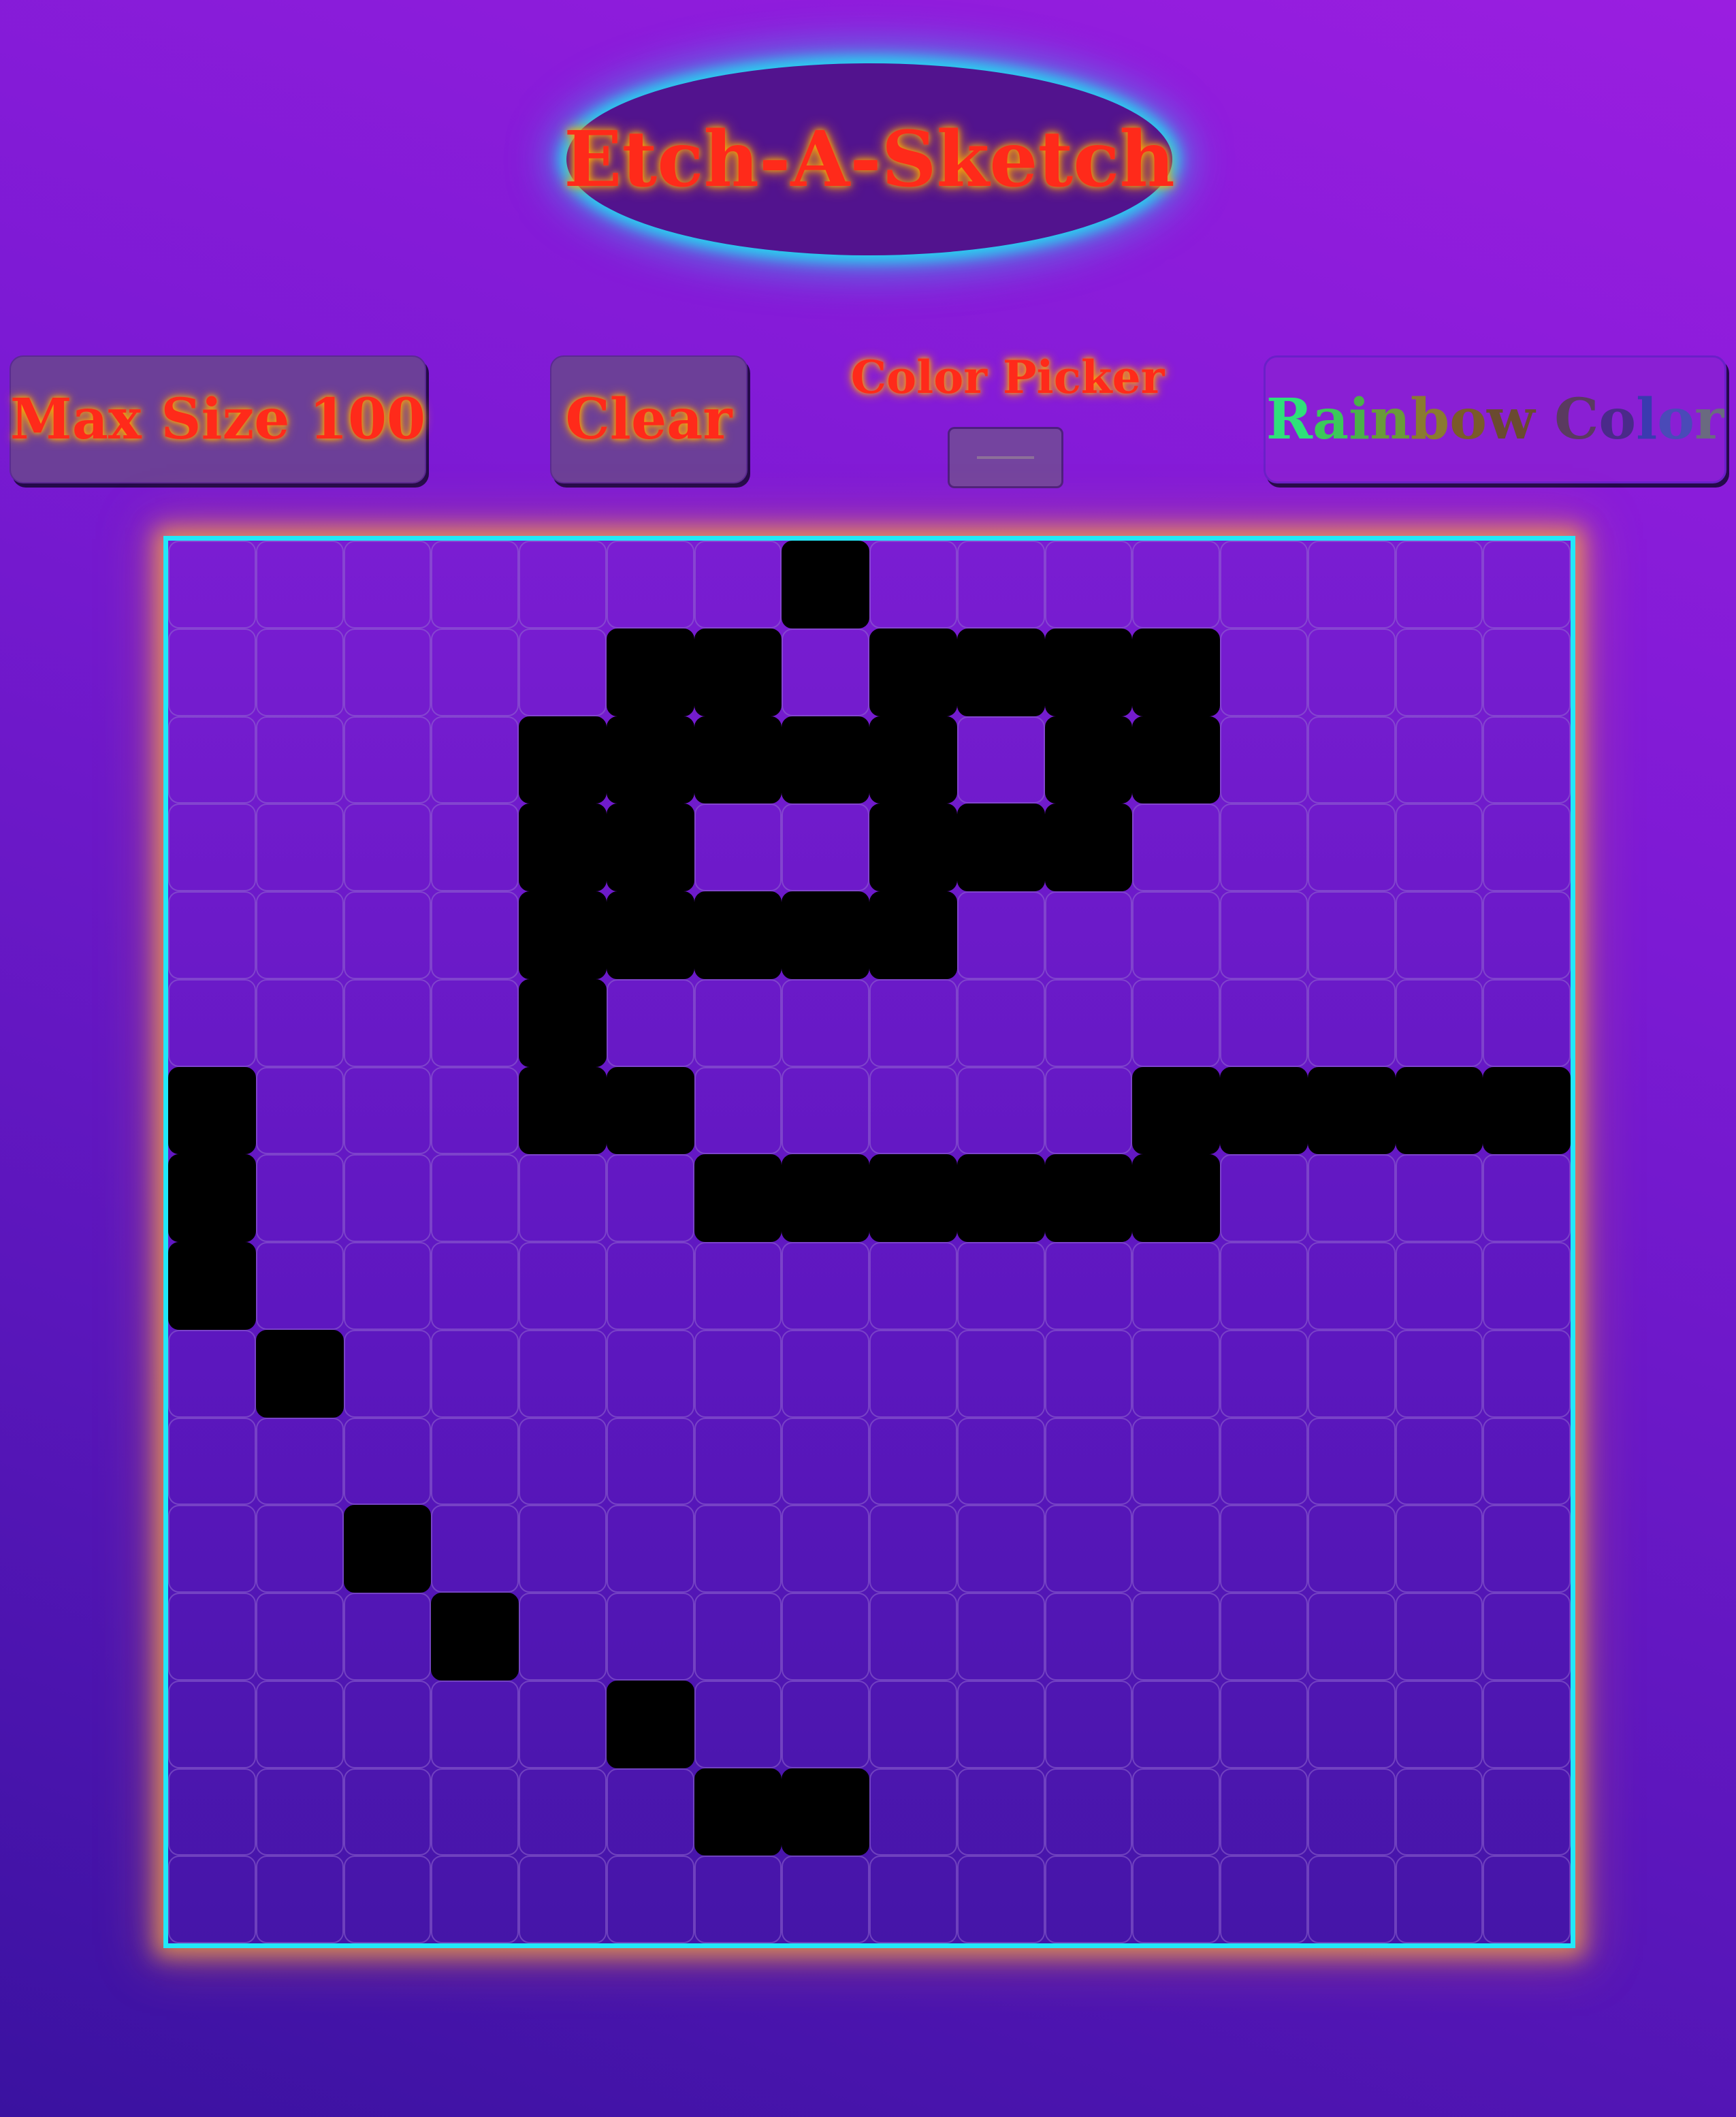  I want to click on max-size-button: Max Size 100, so click(218, 419).